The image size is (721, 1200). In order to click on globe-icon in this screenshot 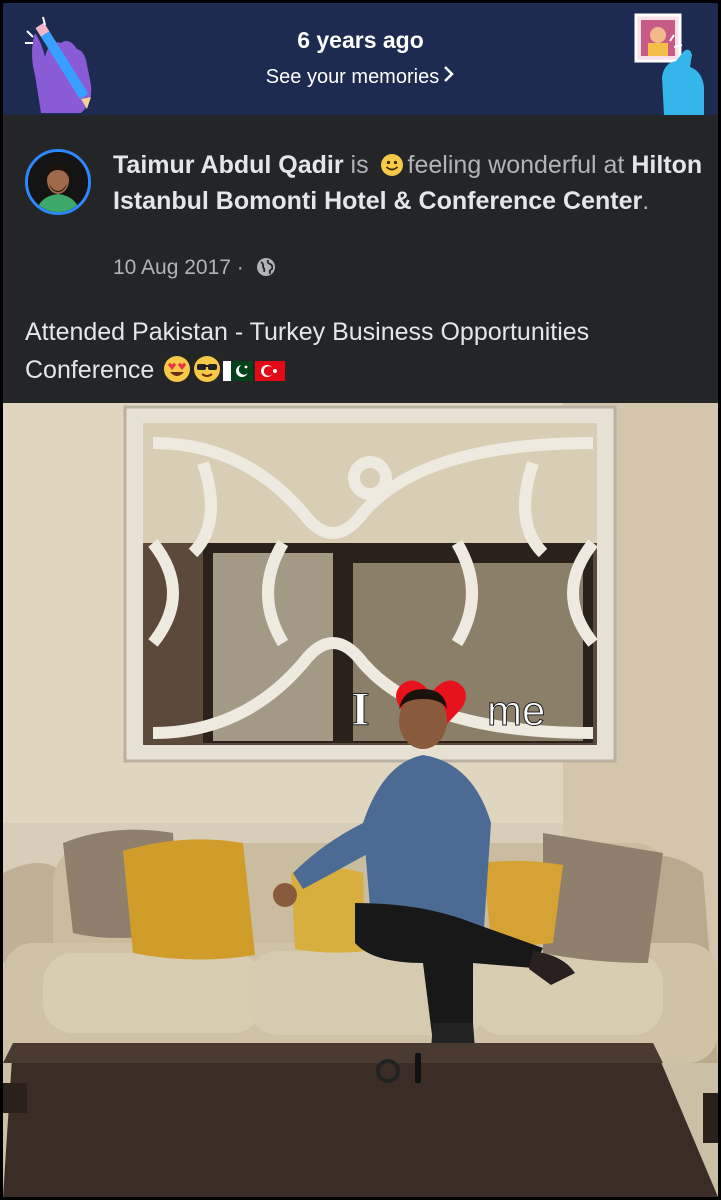, I will do `click(266, 267)`.